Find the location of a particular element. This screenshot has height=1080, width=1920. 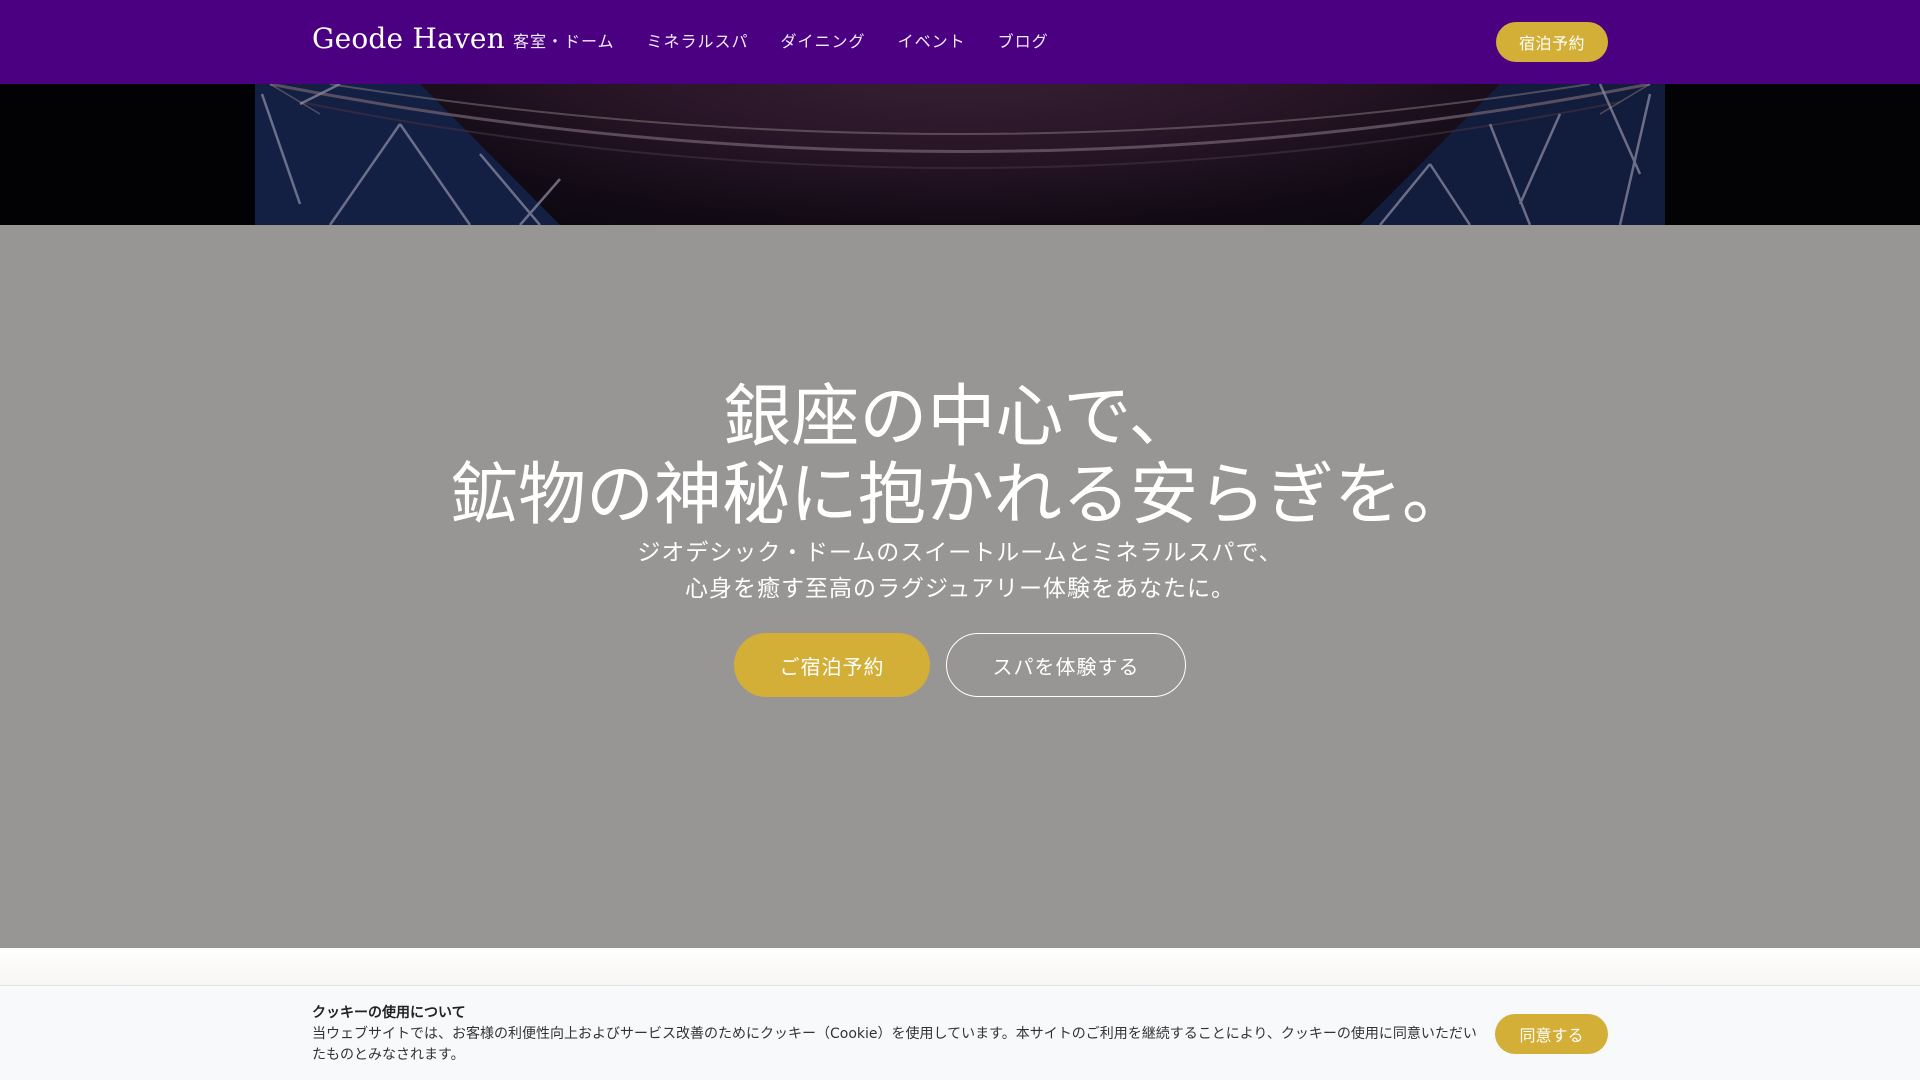

cookie-title: クッキーの使用について is located at coordinates (389, 1013).